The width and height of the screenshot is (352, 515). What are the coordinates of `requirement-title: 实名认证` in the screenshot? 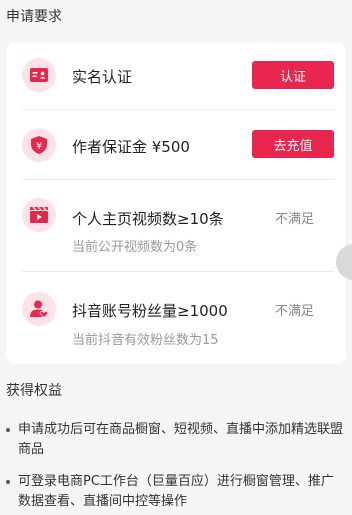 It's located at (102, 77).